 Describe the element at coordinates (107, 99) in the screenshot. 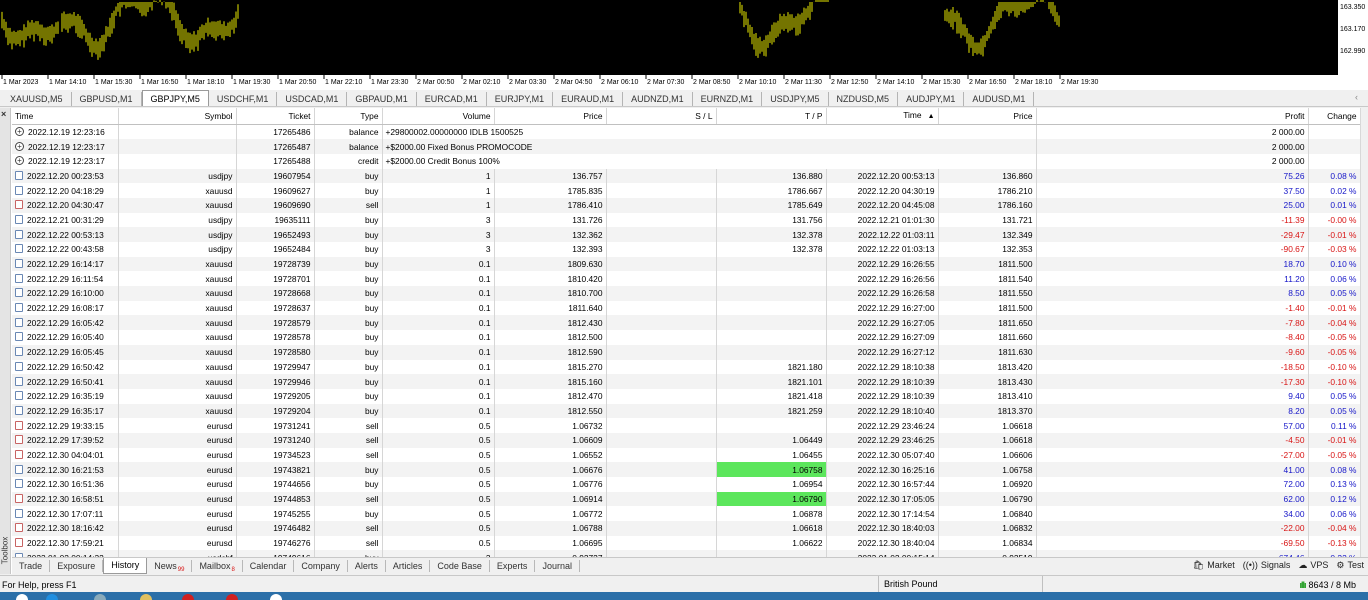

I see `symbol-tab: GBPUSD,M1` at that location.